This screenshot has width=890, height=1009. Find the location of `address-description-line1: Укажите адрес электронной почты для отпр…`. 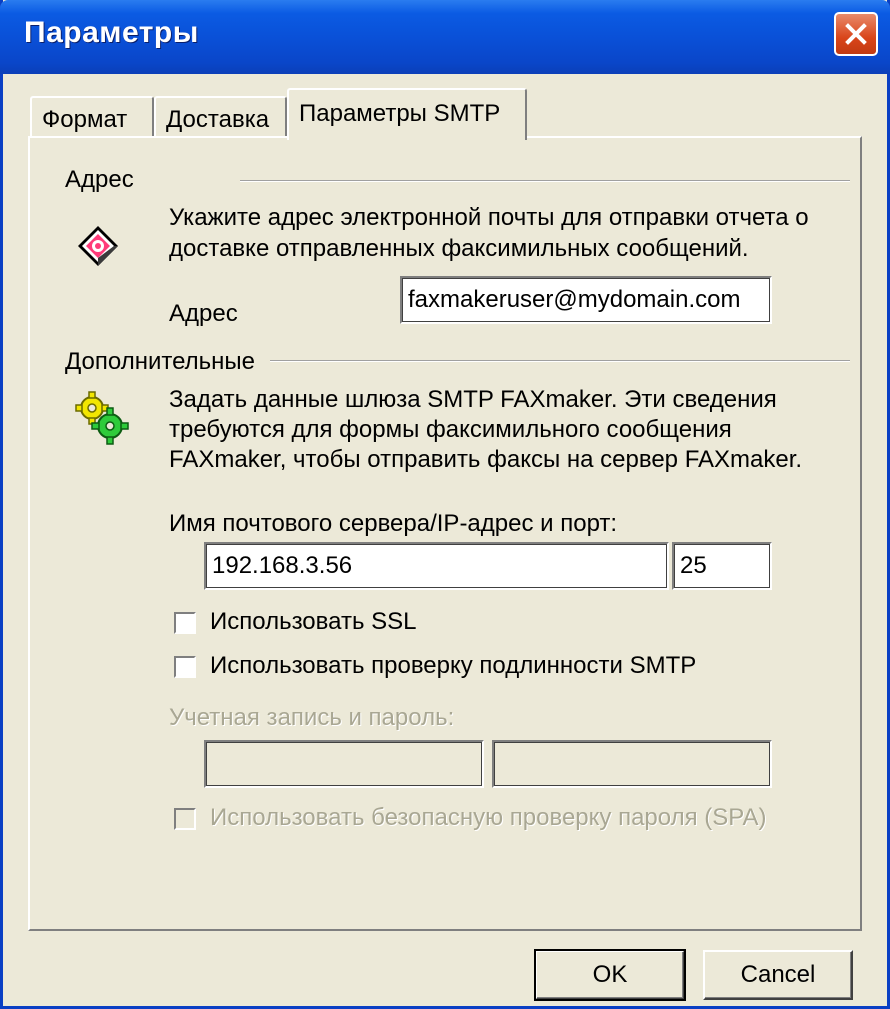

address-description-line1: Укажите адрес электронной почты для отпр… is located at coordinates (489, 217).